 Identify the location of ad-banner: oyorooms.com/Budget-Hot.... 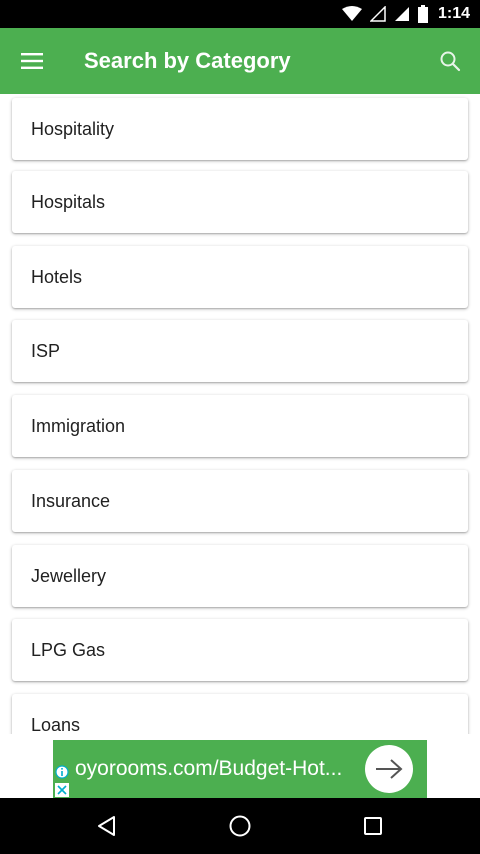
(240, 769).